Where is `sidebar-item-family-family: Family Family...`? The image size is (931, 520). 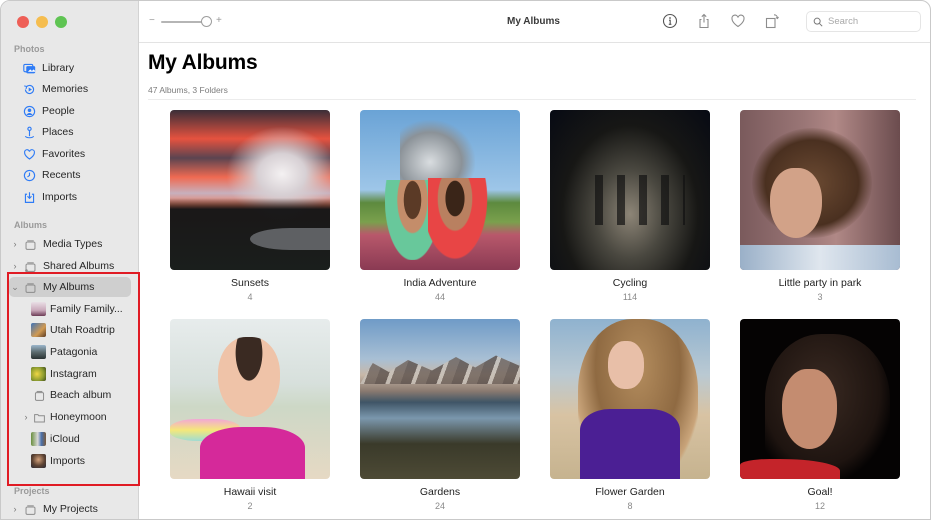
sidebar-item-family-family: Family Family... is located at coordinates (70, 309).